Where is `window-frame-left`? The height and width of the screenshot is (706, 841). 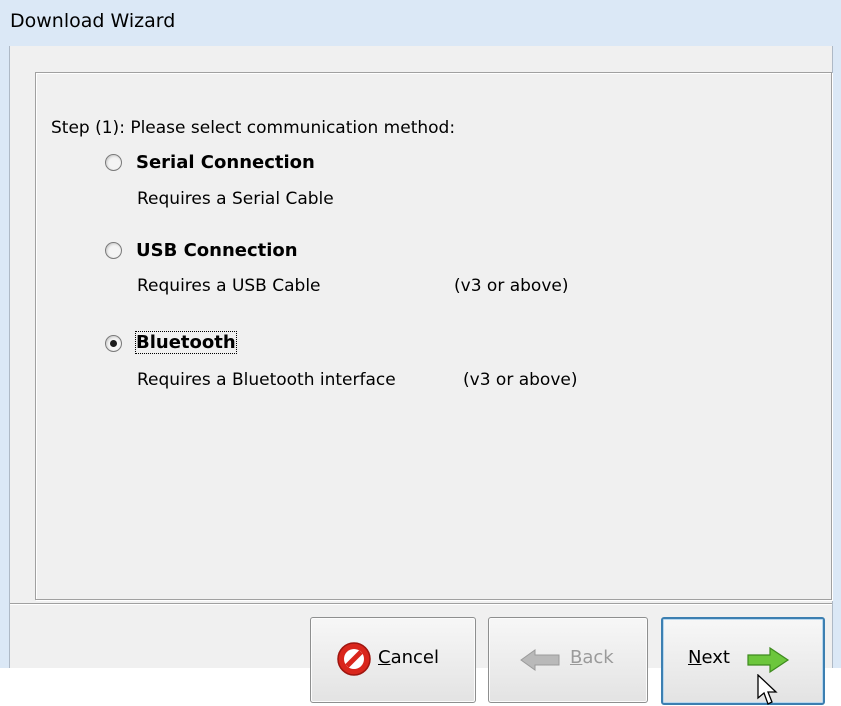 window-frame-left is located at coordinates (5, 357).